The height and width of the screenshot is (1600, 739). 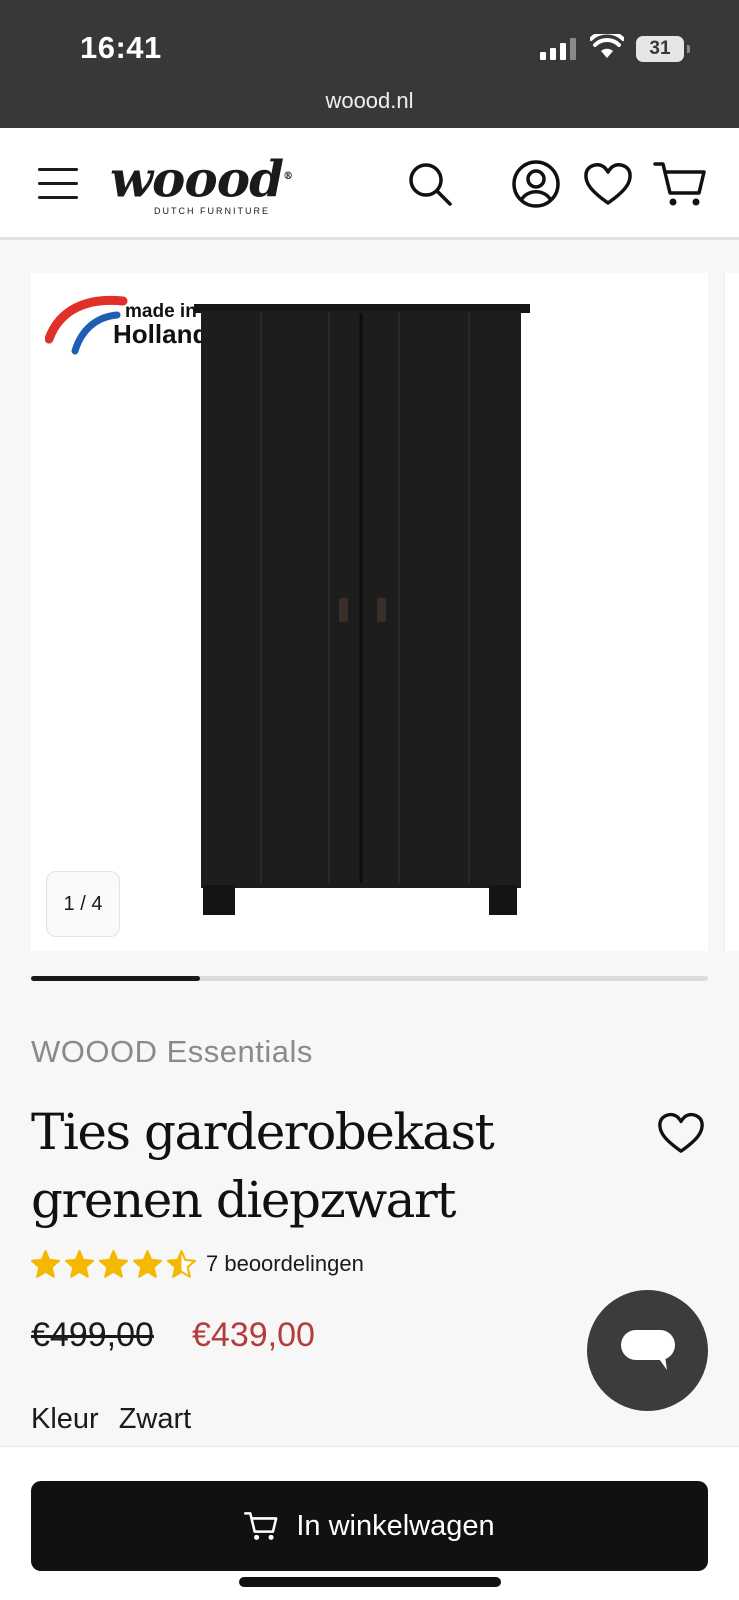 I want to click on product-rating: 7 beoordelingen, so click(x=197, y=1264).